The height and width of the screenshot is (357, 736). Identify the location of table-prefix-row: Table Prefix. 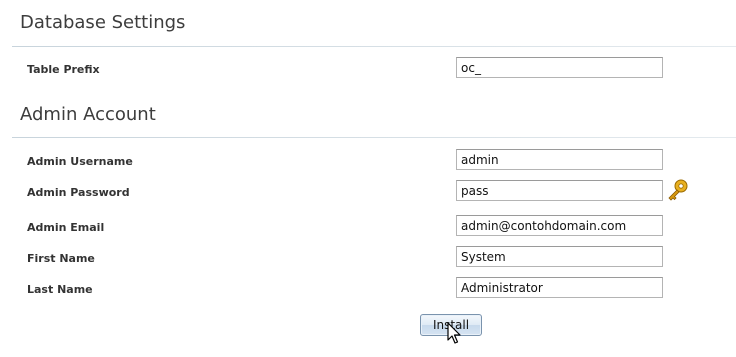
(368, 69).